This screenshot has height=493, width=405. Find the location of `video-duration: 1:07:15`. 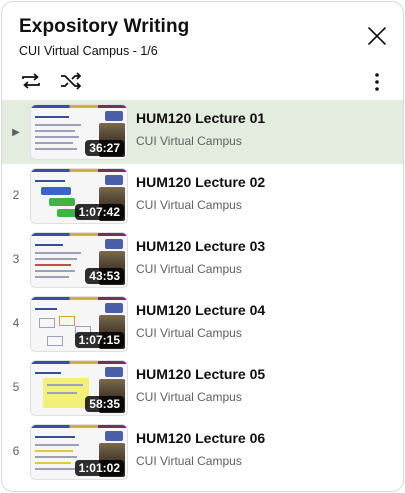

video-duration: 1:07:15 is located at coordinates (99, 340).